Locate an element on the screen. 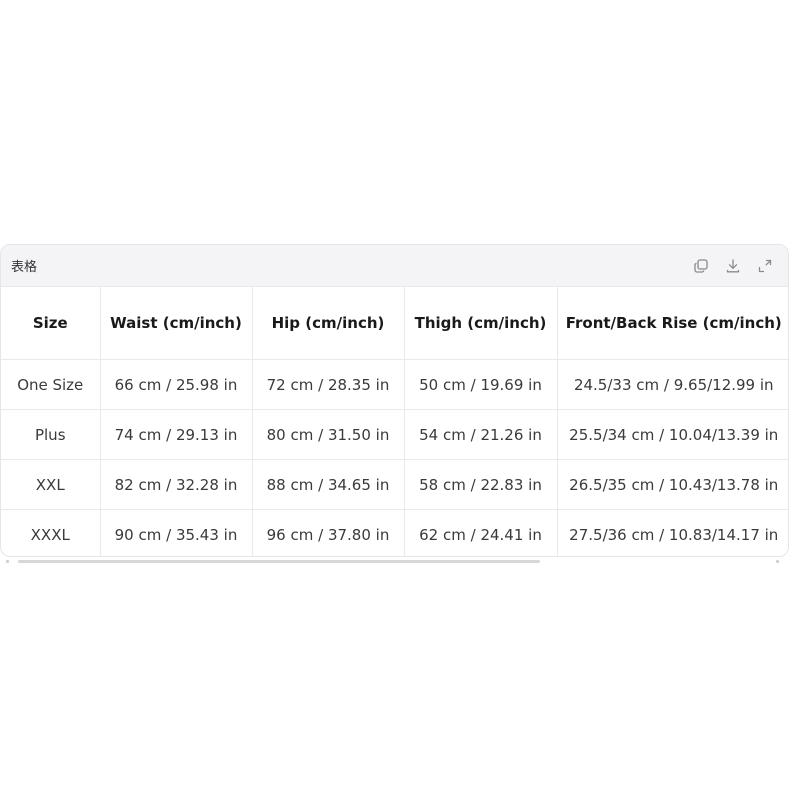 This screenshot has width=800, height=800. header-rise: Front/Back Rise (cm/inch) is located at coordinates (672, 323).